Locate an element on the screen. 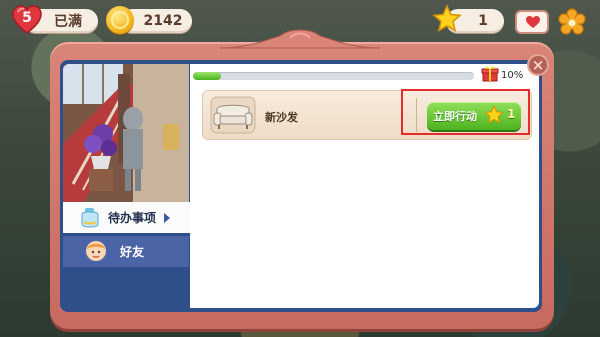 This screenshot has height=337, width=600. lives-count: 5 is located at coordinates (27, 18).